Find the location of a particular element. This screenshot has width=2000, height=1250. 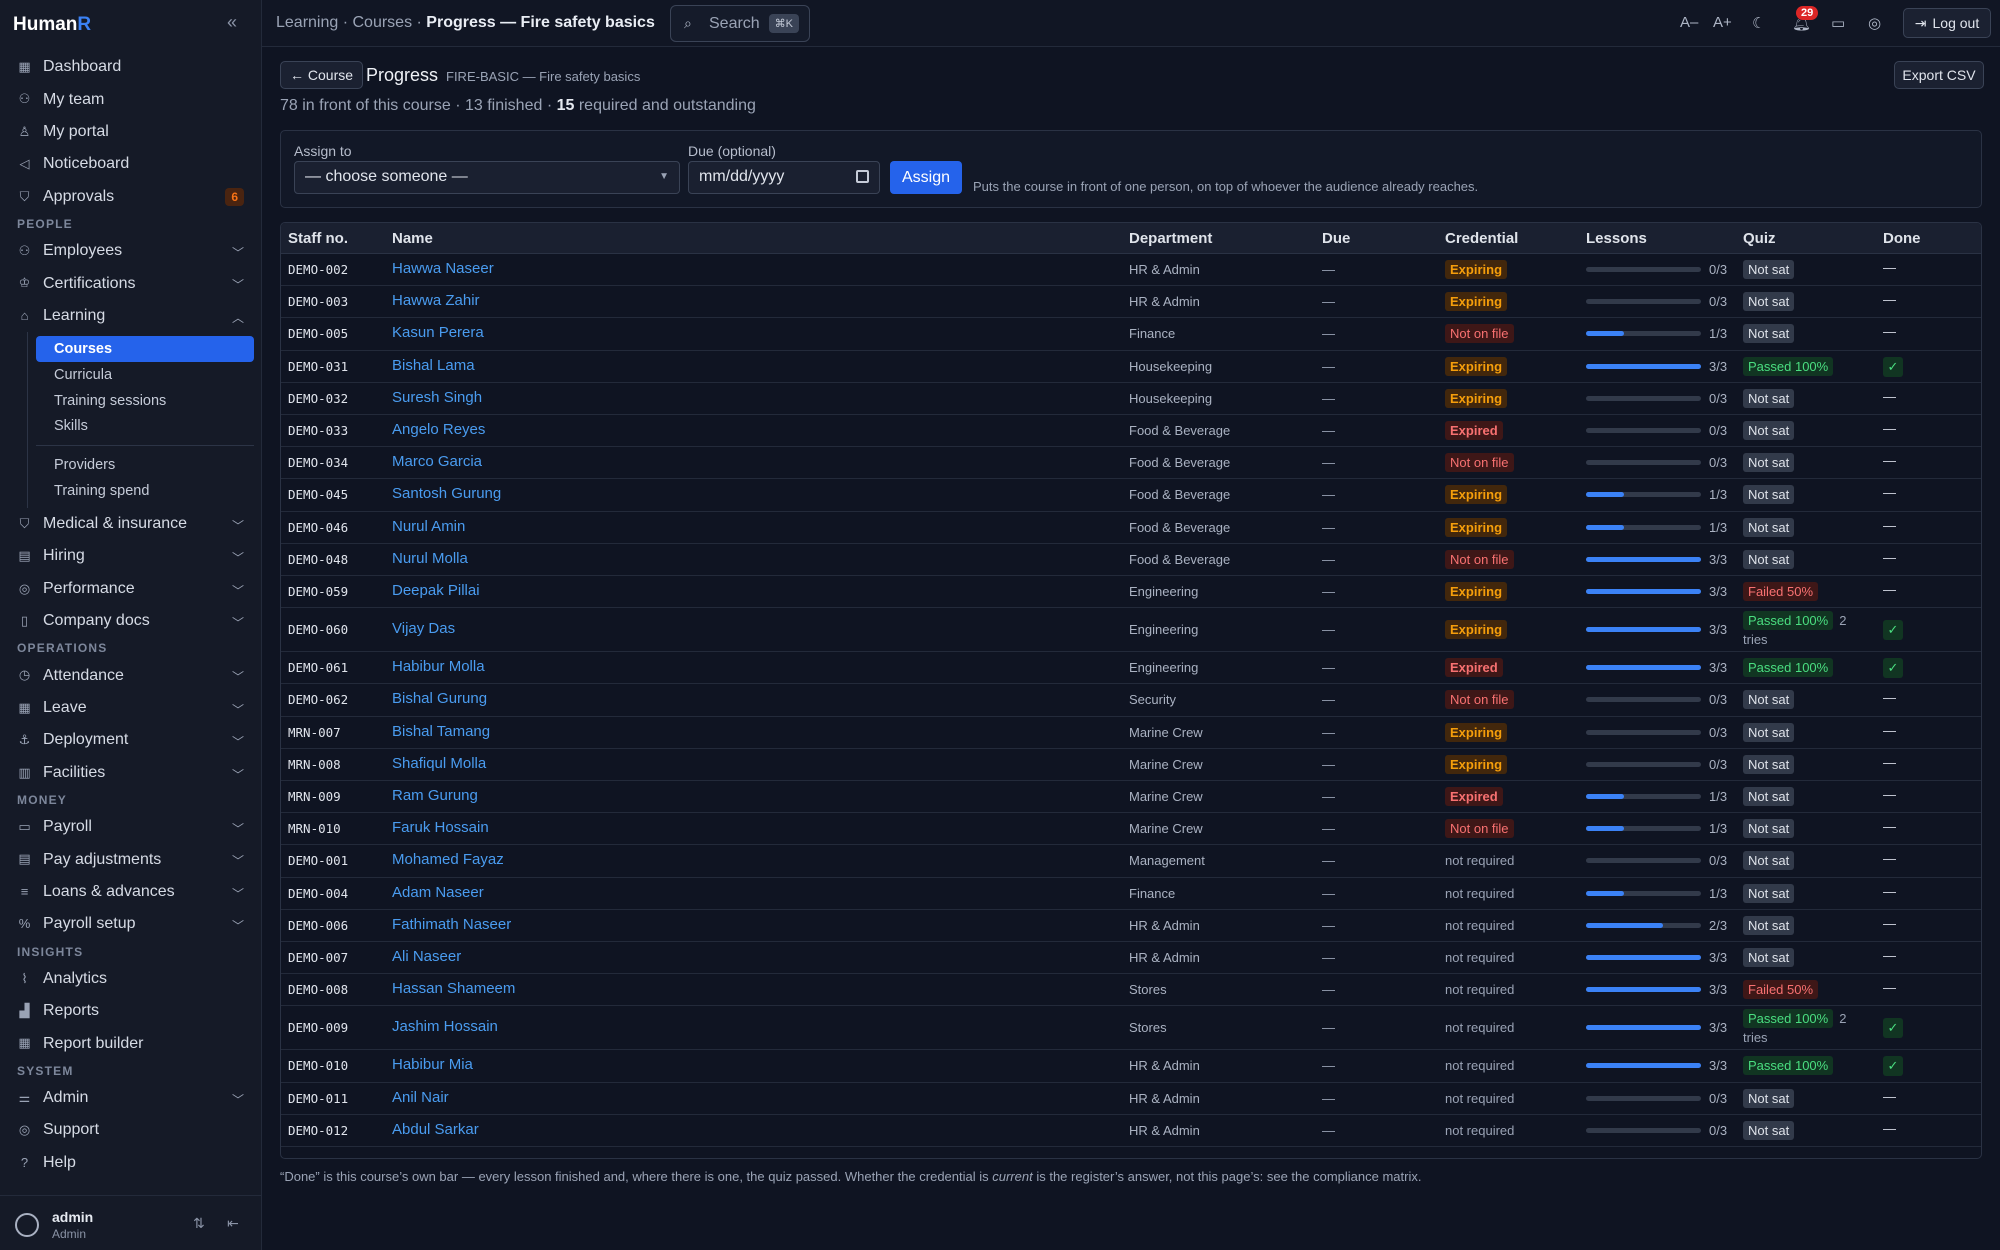

sidebar-item-admin: ⚌ Admin ﹀ is located at coordinates (131, 1098).